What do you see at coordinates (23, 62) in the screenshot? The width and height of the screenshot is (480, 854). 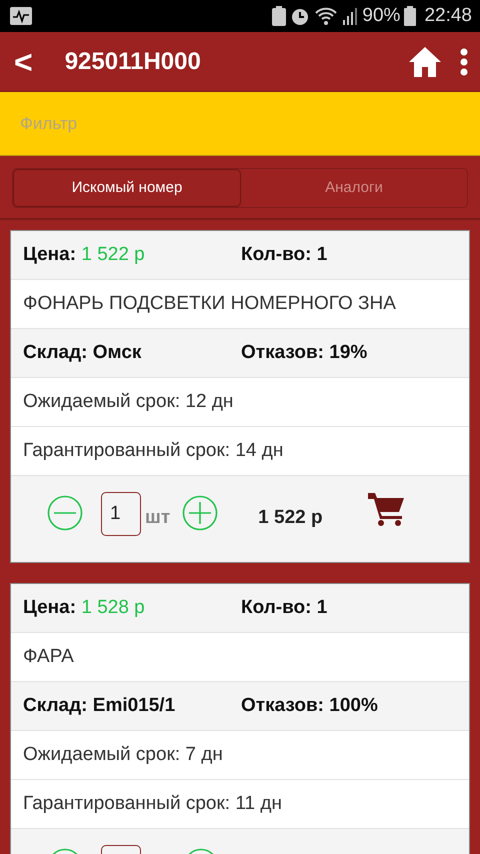 I see `back-button: <` at bounding box center [23, 62].